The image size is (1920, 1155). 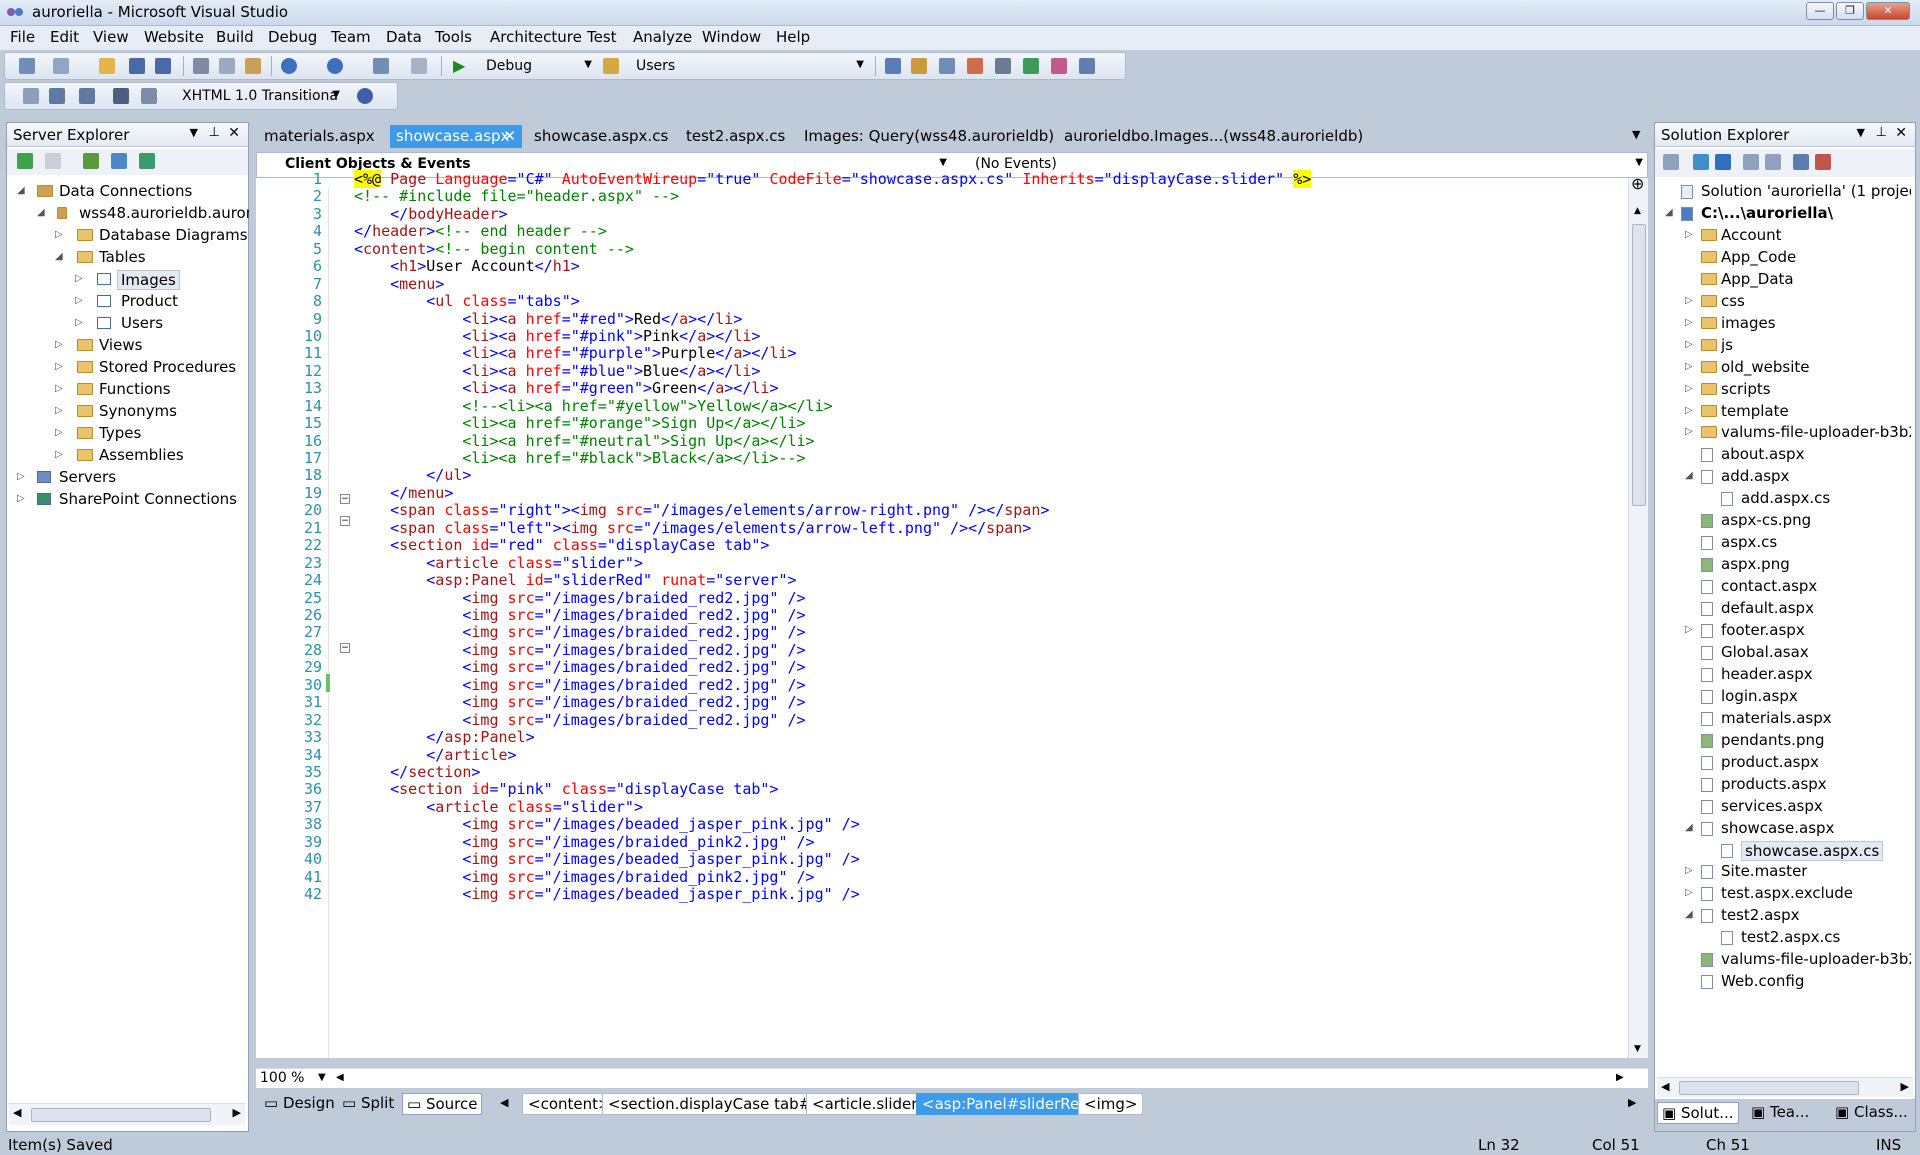 I want to click on solution-tree-item: App_Data, so click(x=1757, y=279).